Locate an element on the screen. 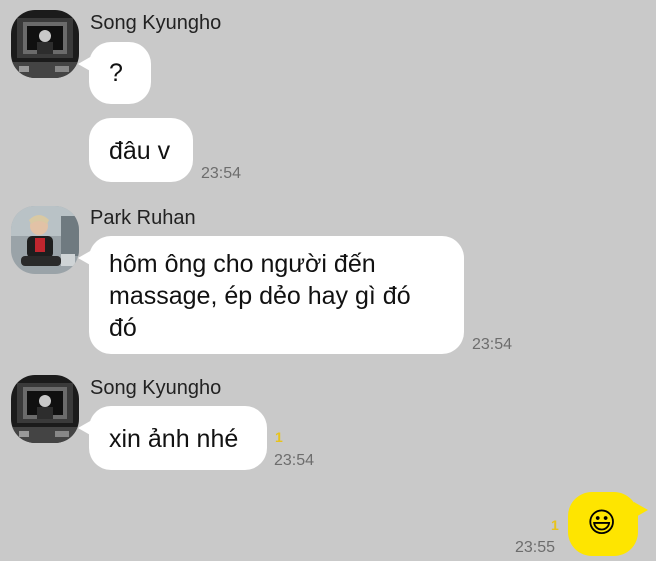 The height and width of the screenshot is (561, 656). message-text-line: hôm ông cho người đến is located at coordinates (242, 264).